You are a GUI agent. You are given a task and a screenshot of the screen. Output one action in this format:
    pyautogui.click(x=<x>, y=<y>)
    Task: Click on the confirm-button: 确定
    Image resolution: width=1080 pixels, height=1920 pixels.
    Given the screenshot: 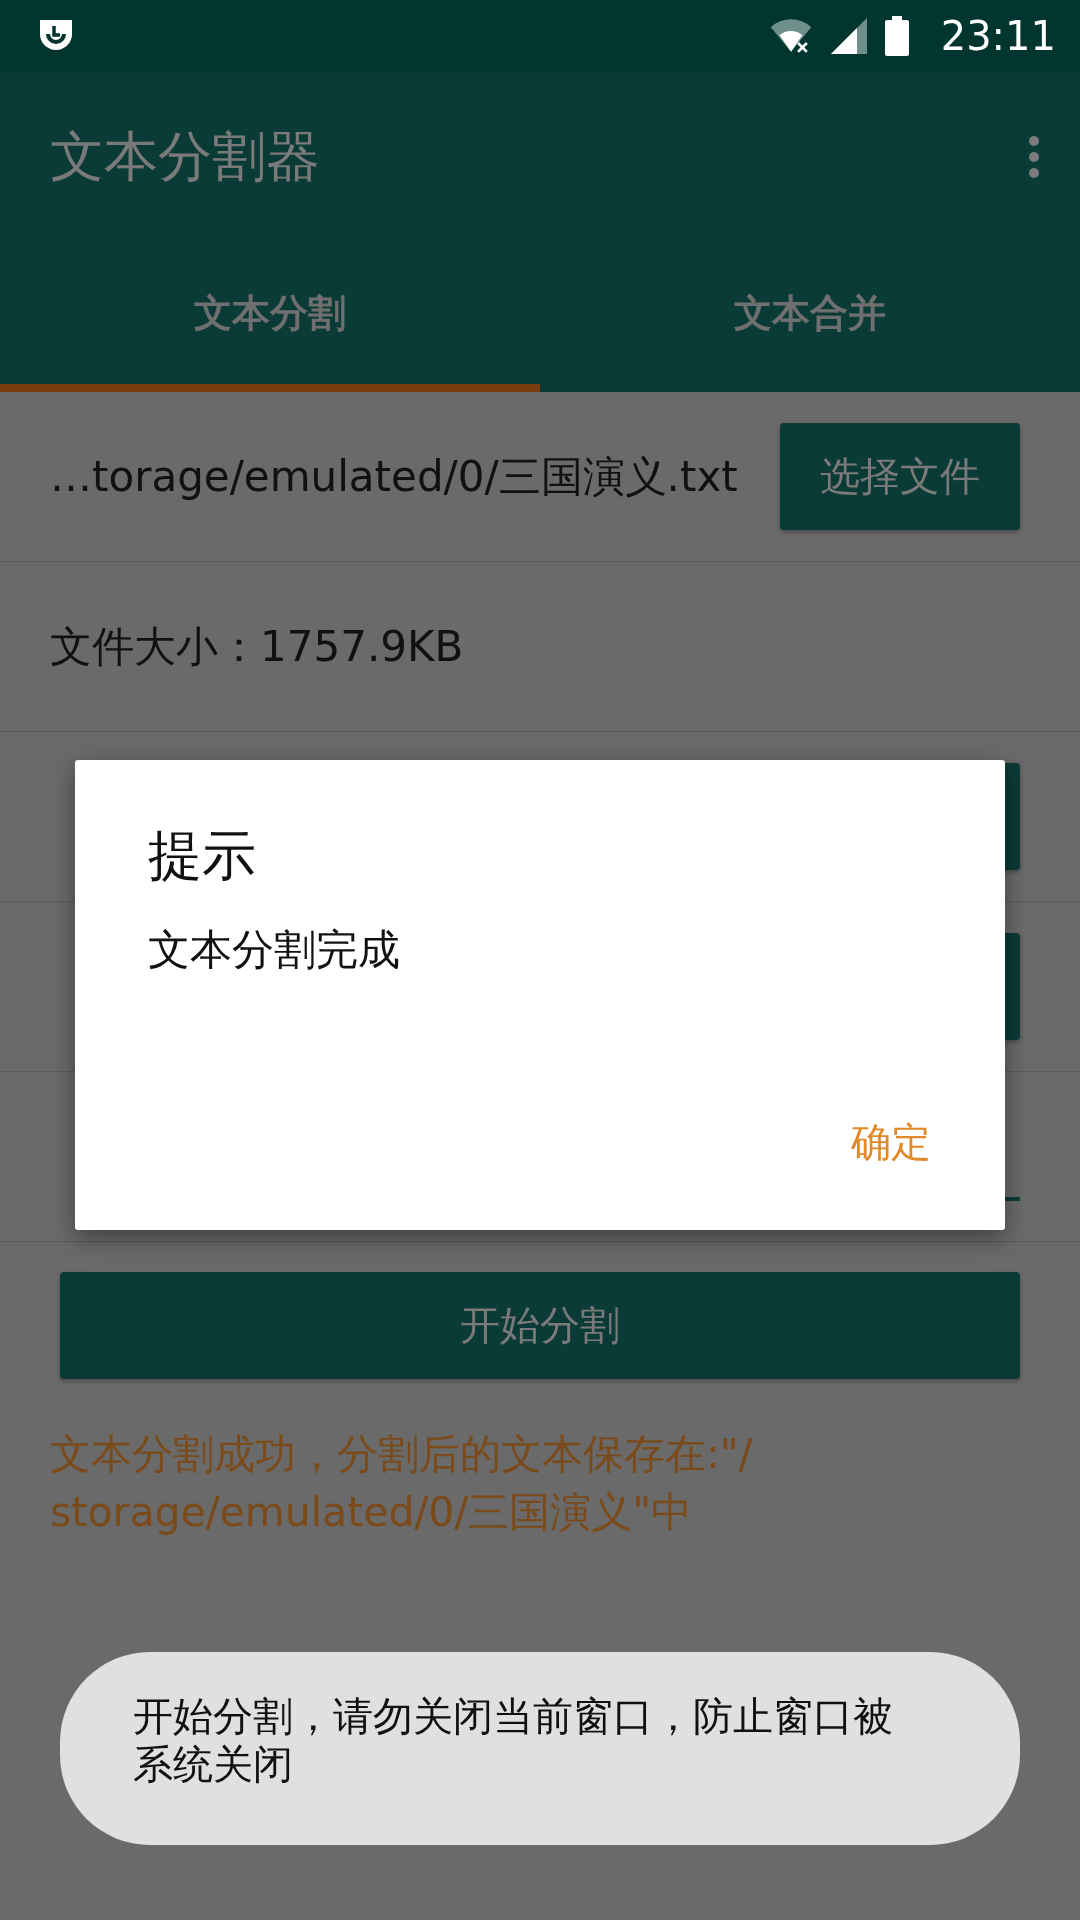 What is the action you would take?
    pyautogui.click(x=891, y=1142)
    